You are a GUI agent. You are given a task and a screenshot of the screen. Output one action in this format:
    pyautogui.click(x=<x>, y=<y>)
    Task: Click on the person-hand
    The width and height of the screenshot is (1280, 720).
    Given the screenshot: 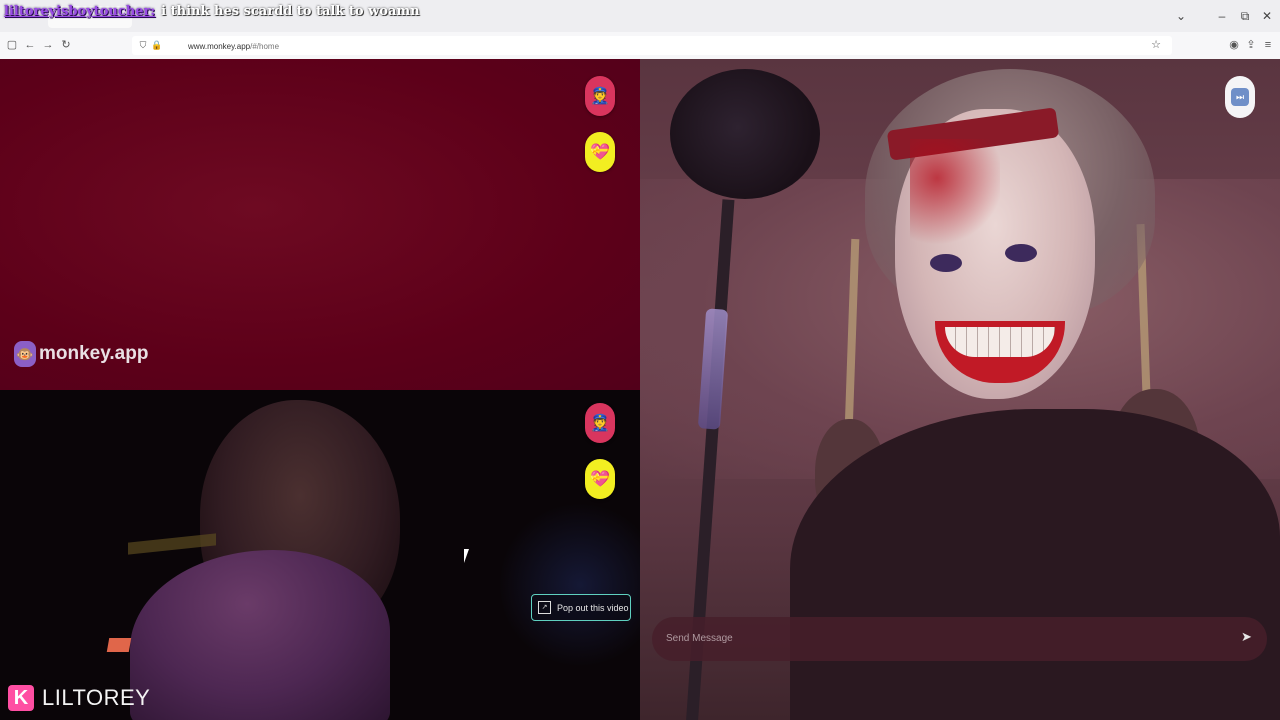 What is the action you would take?
    pyautogui.click(x=260, y=635)
    